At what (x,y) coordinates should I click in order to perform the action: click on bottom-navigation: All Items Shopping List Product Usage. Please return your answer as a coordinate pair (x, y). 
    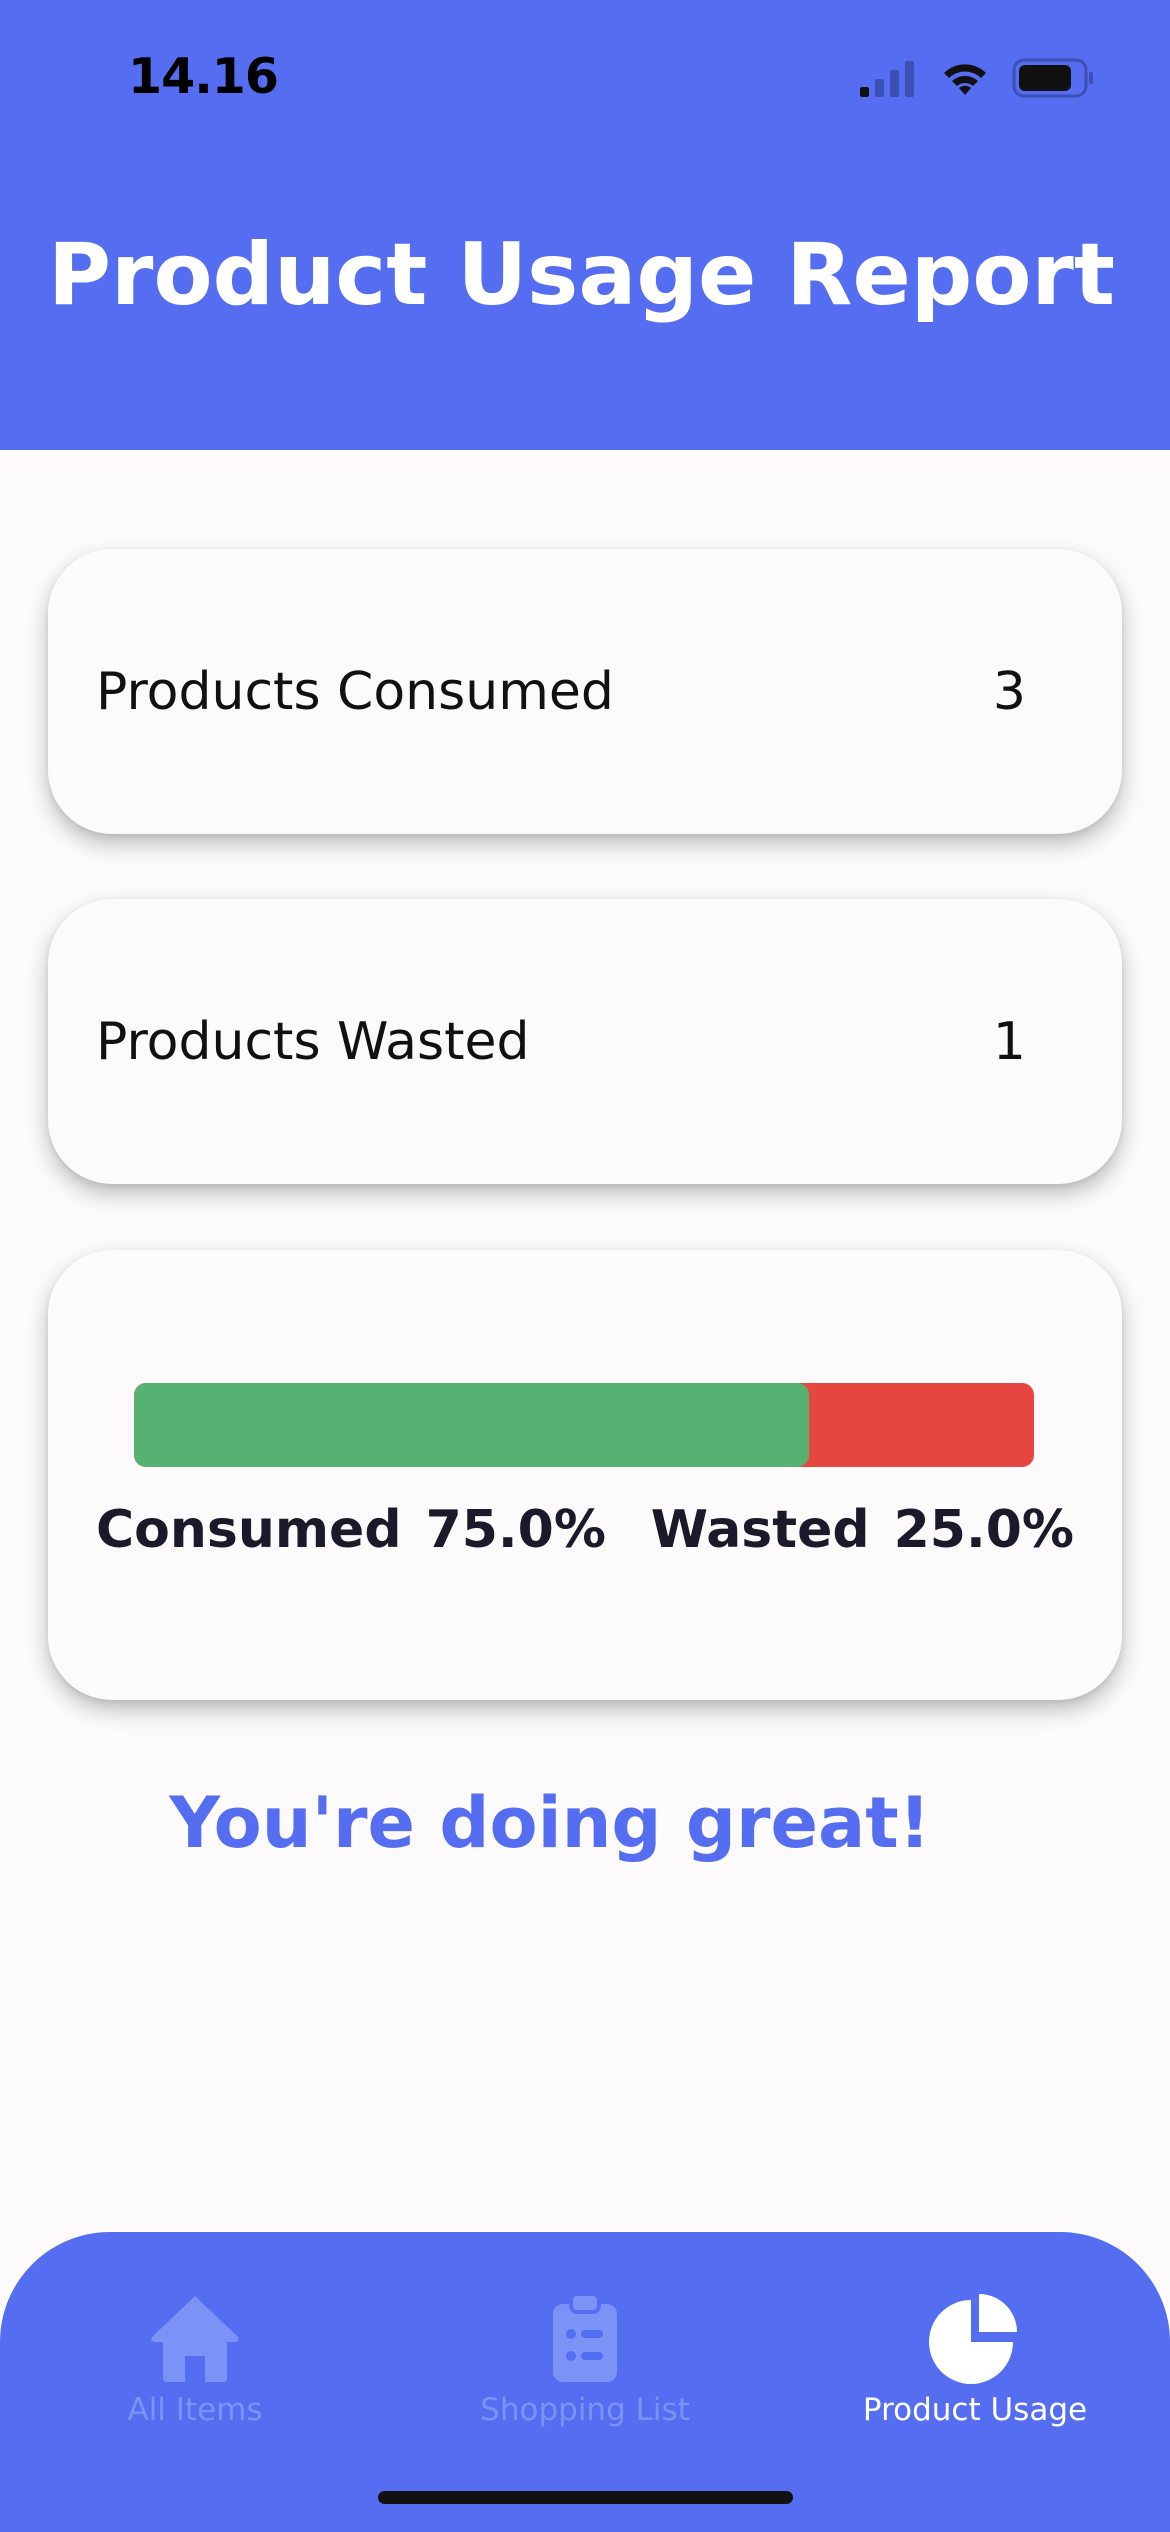
    Looking at the image, I should click on (585, 2382).